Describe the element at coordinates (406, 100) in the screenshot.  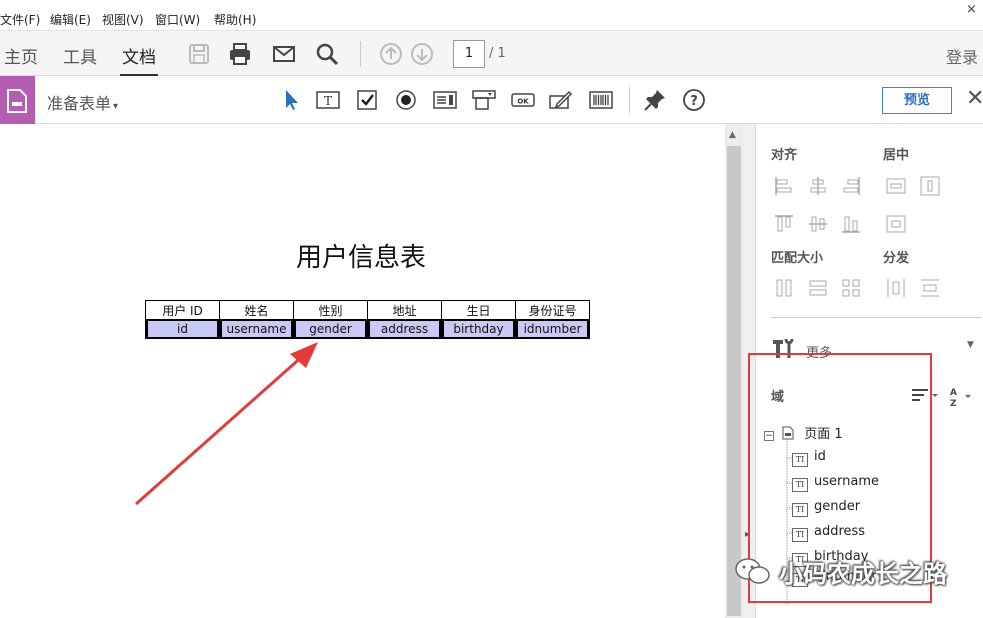
I see `radio-button-icon` at that location.